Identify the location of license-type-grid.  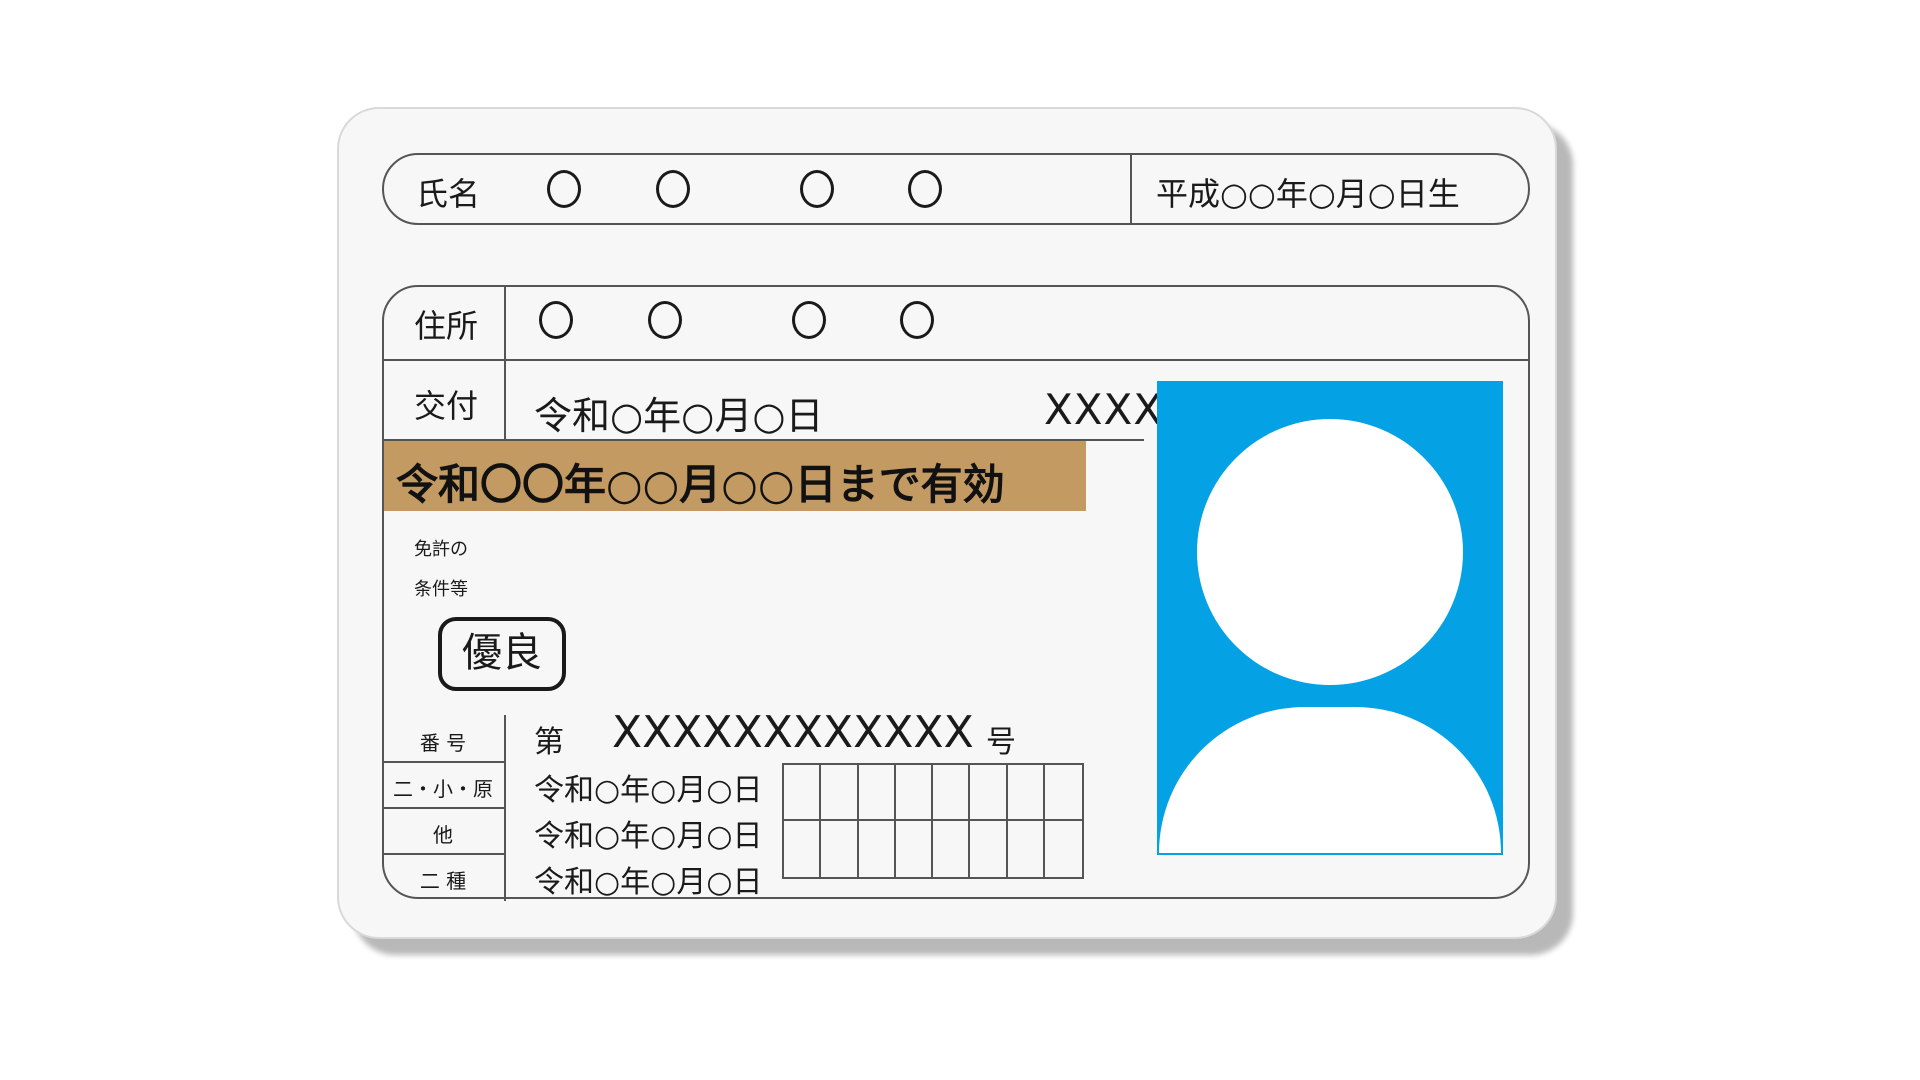
(933, 821).